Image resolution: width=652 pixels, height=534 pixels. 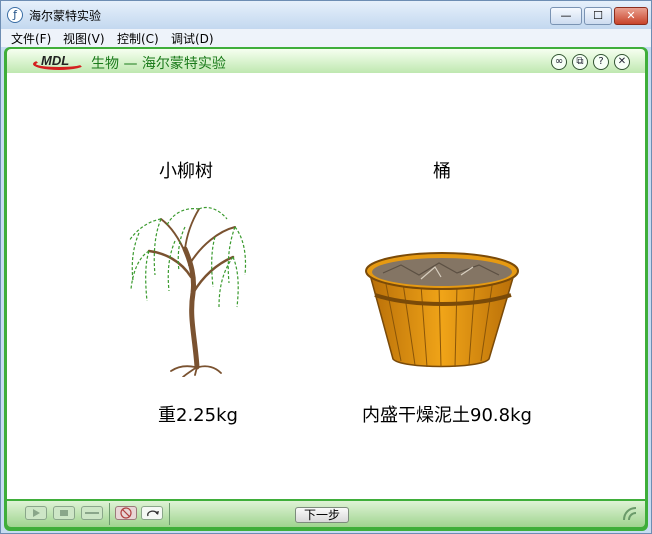 What do you see at coordinates (326, 15) in the screenshot?
I see `title-bar: ƒ 海尔蒙特实验 — ☐ ✕` at bounding box center [326, 15].